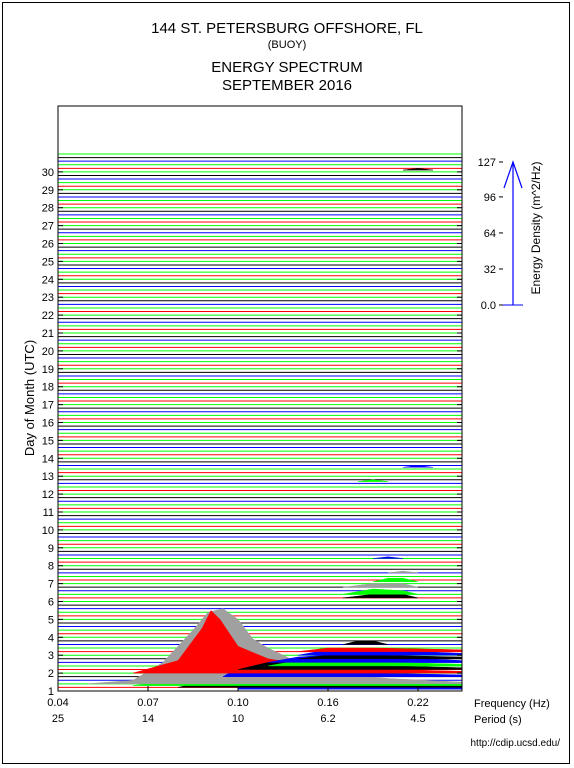 The image size is (574, 768). I want to click on x-tick-frequency-label: 0.07, so click(147, 703).